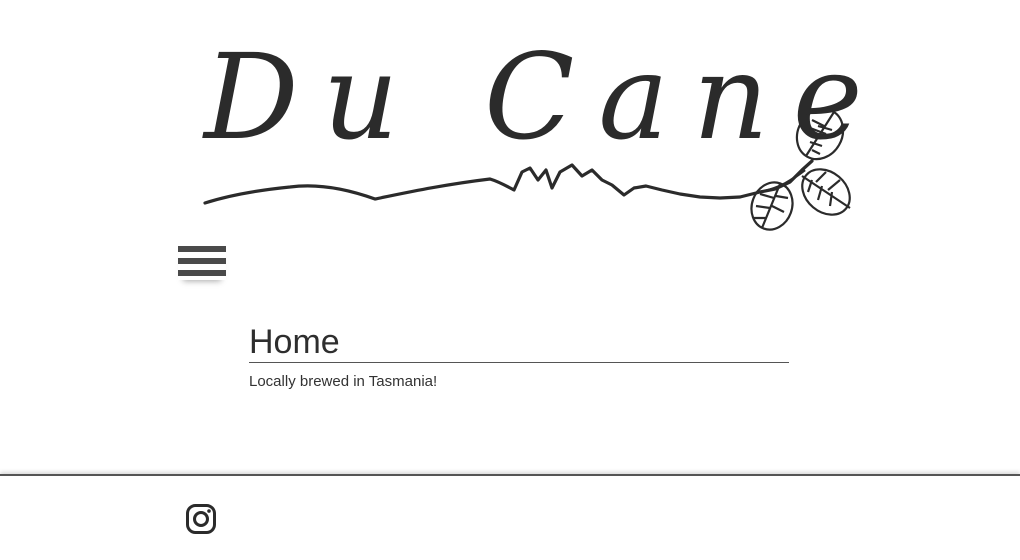  I want to click on page-title: Home, so click(519, 342).